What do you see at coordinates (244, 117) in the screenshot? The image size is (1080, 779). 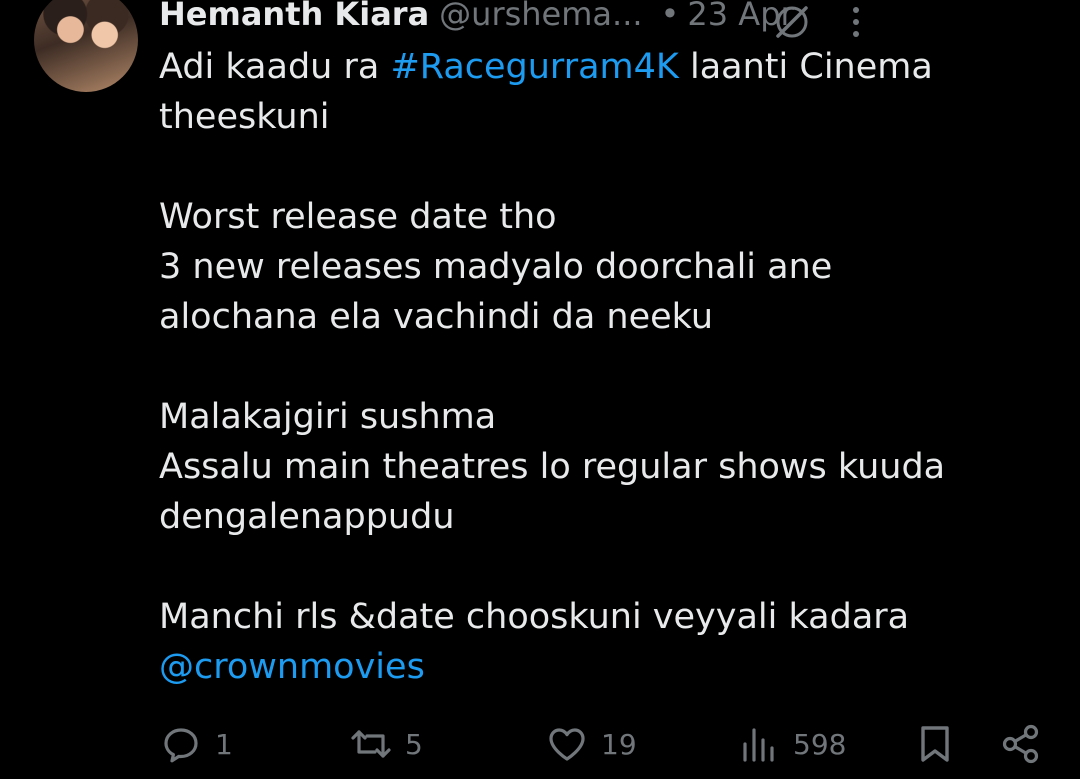 I see `tweet-text-segment: theeskuni` at bounding box center [244, 117].